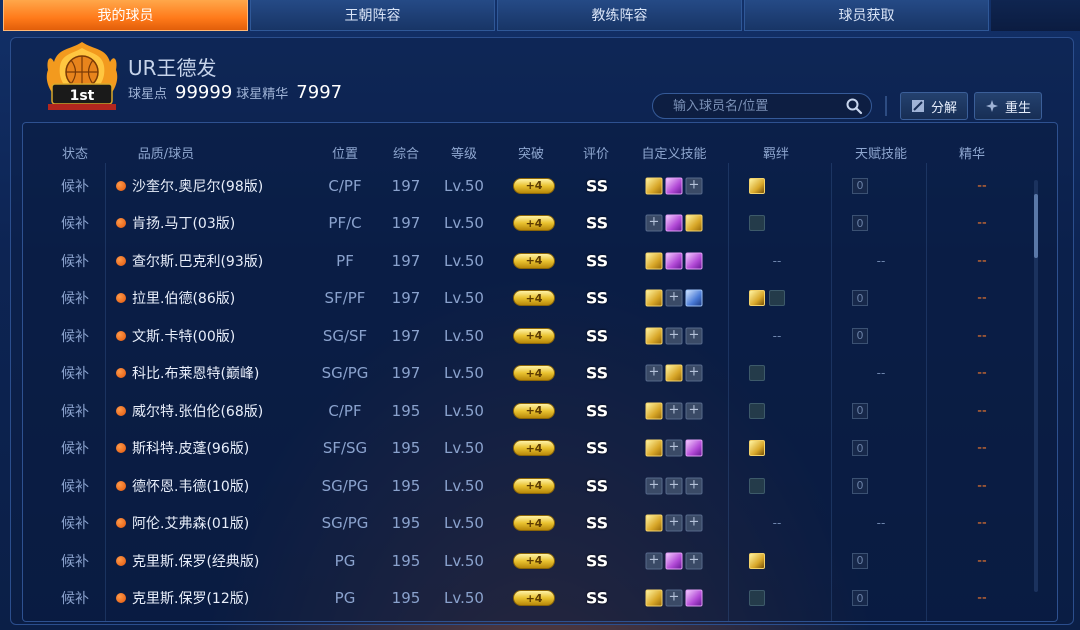  Describe the element at coordinates (406, 152) in the screenshot. I see `col-overall: 综合` at that location.